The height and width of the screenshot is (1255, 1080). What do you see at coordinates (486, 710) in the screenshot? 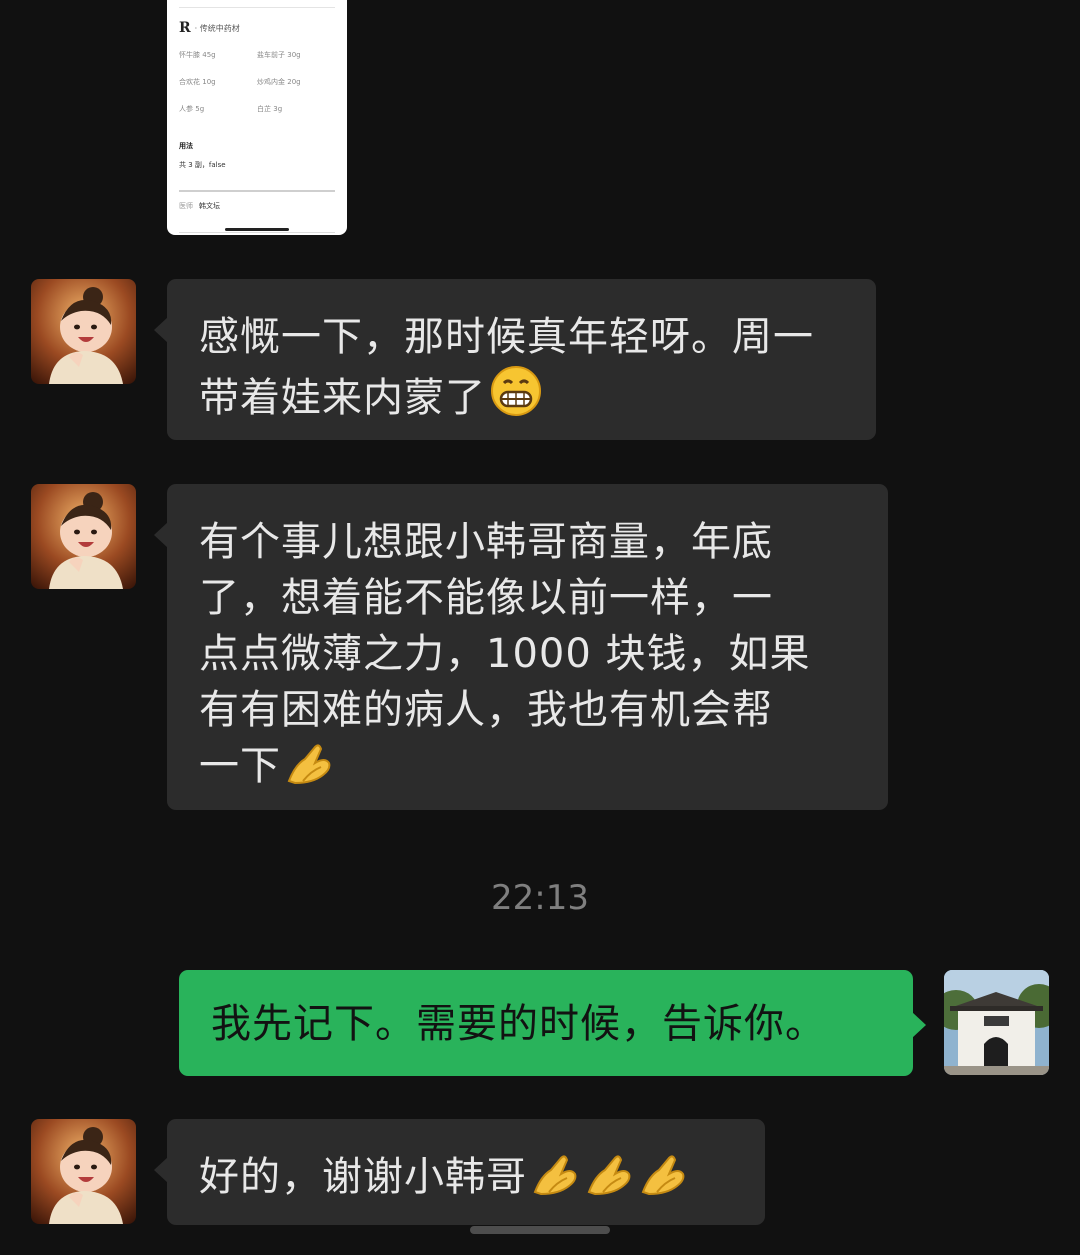
I see `message-line: 有有困难的病人，我也有机会帮` at bounding box center [486, 710].